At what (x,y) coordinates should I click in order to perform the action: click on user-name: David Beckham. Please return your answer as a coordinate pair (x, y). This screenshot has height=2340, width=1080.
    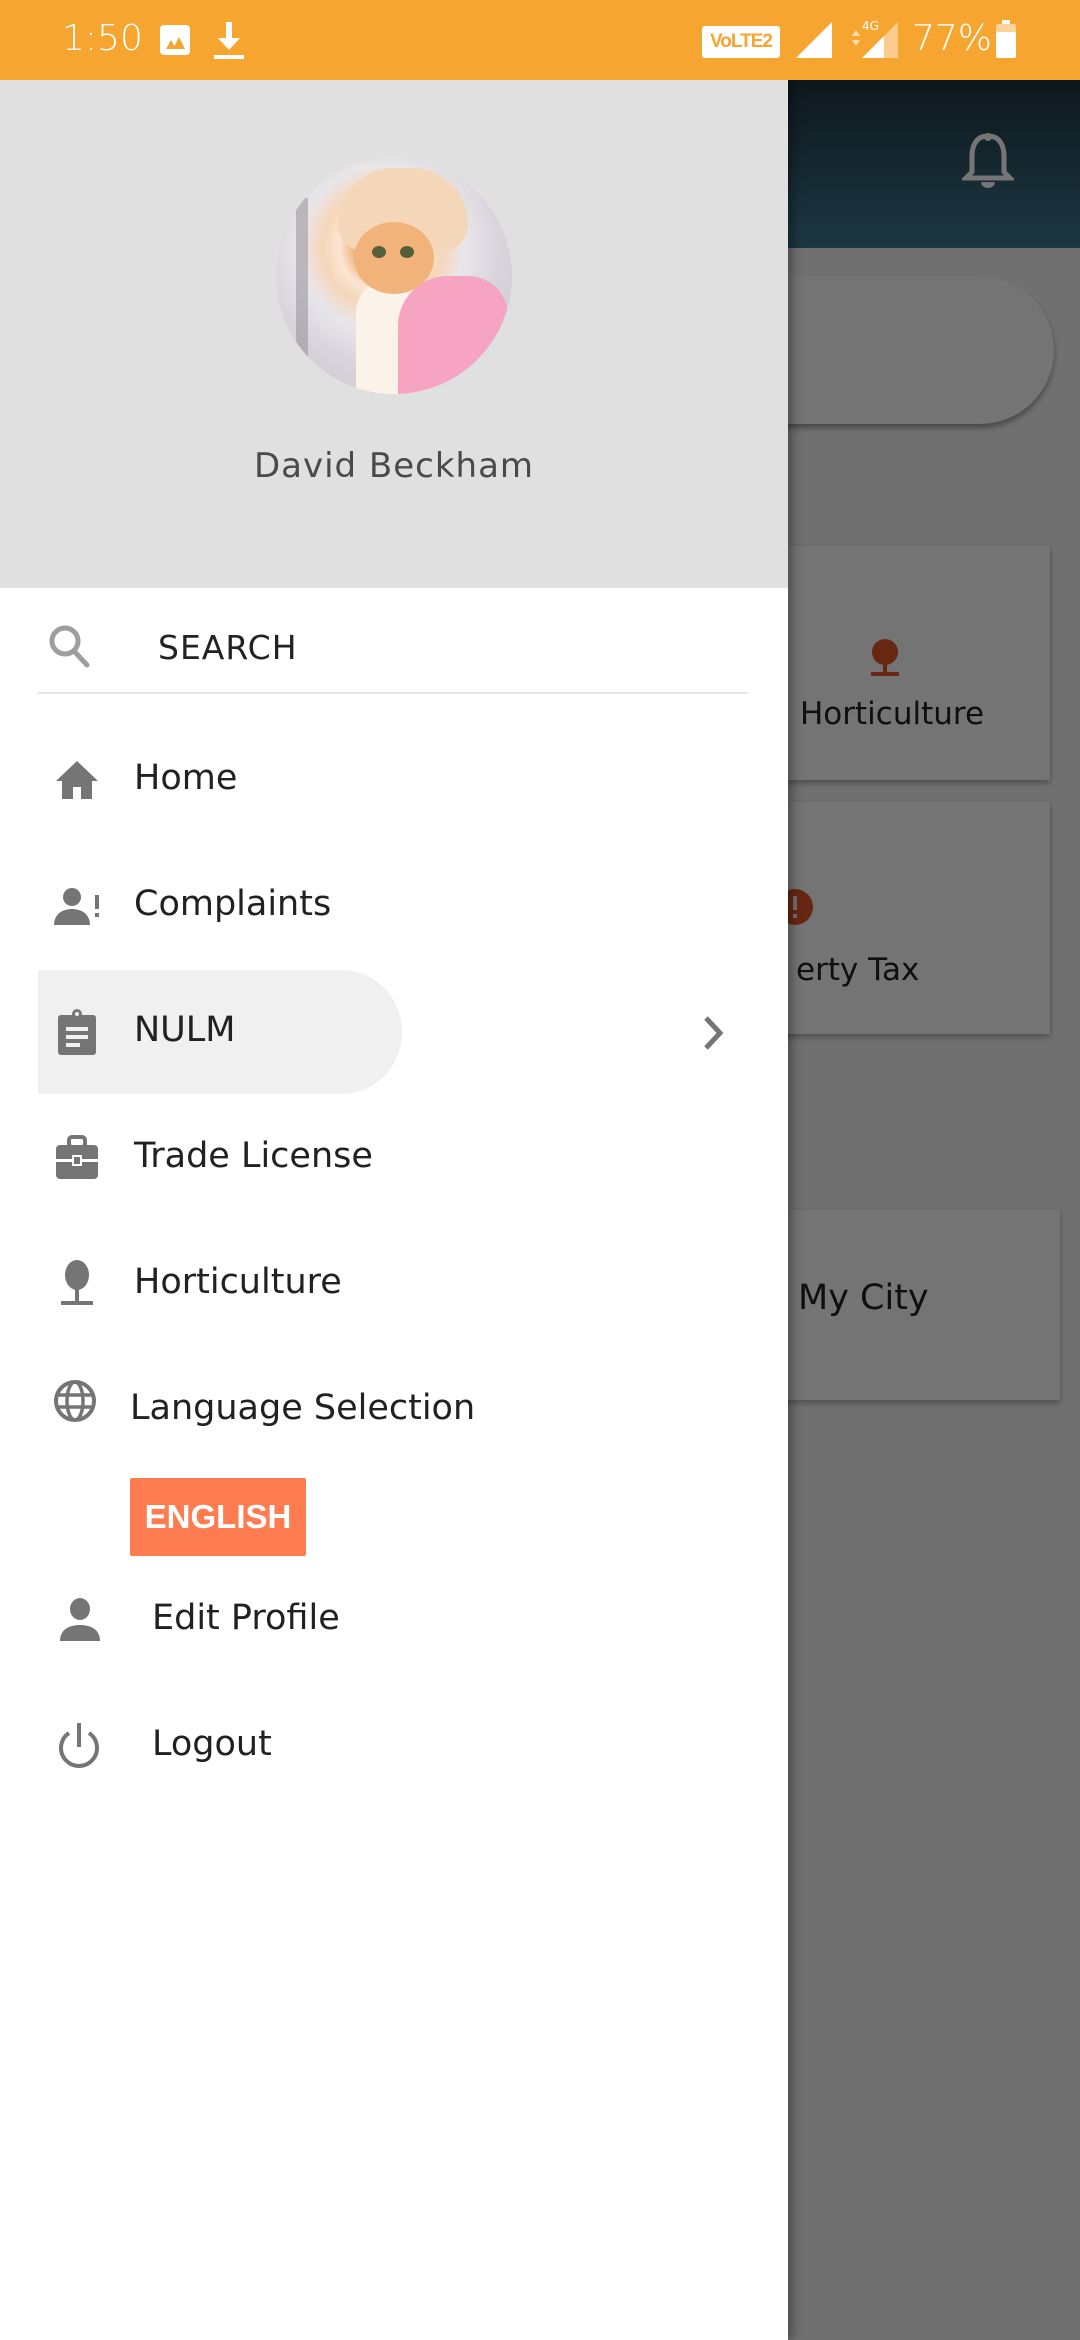
    Looking at the image, I should click on (394, 466).